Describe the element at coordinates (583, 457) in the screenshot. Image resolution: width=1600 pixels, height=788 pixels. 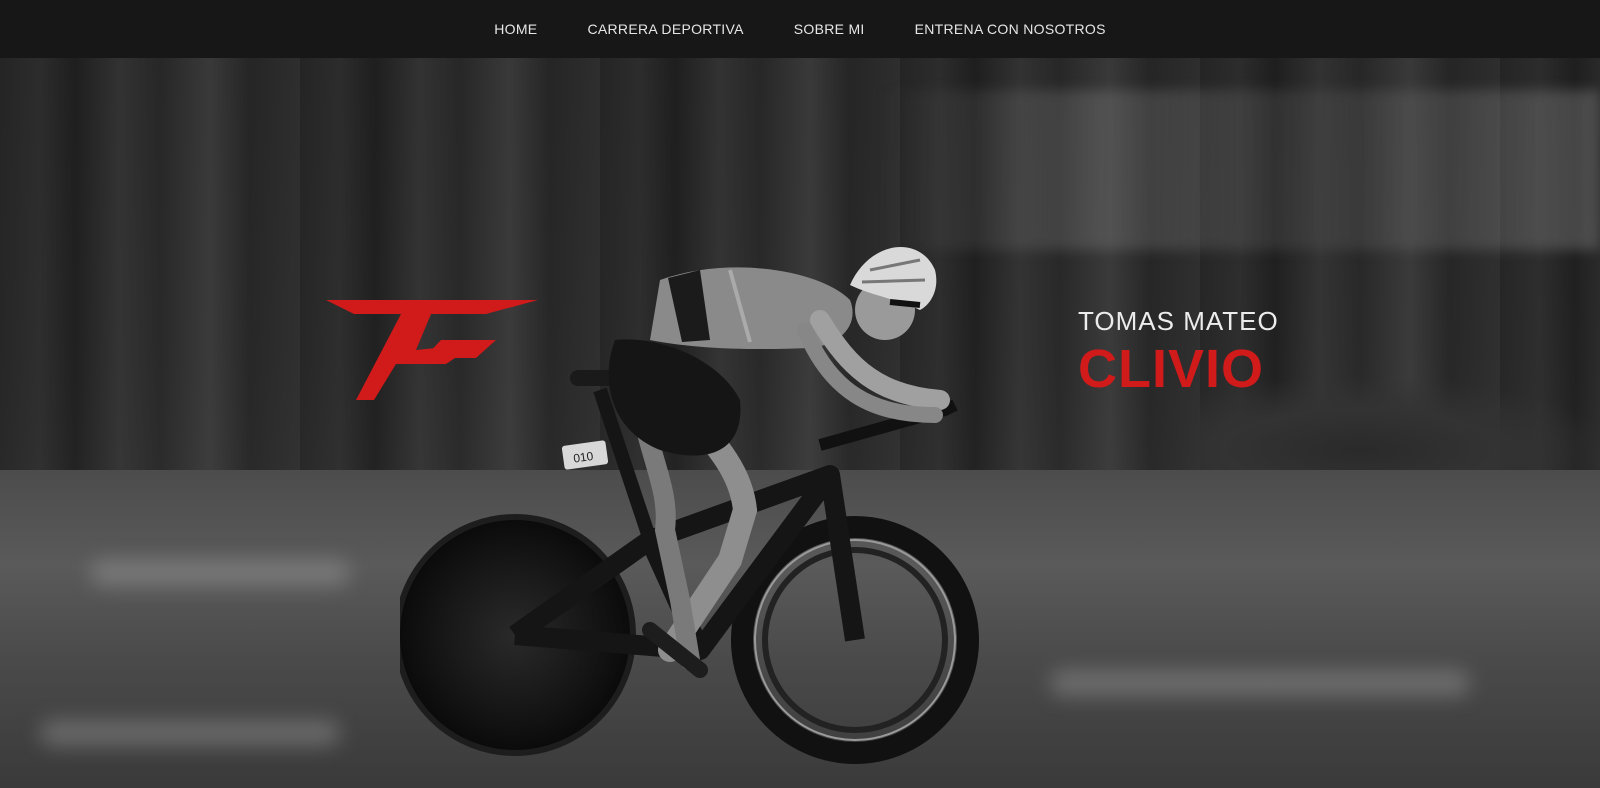
I see `bib-number-text: 010` at that location.